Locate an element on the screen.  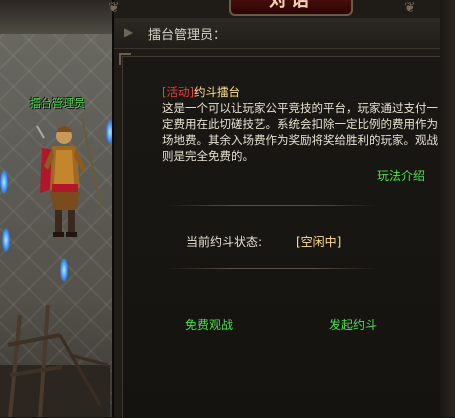
weapon-rack-prop is located at coordinates (55, 361).